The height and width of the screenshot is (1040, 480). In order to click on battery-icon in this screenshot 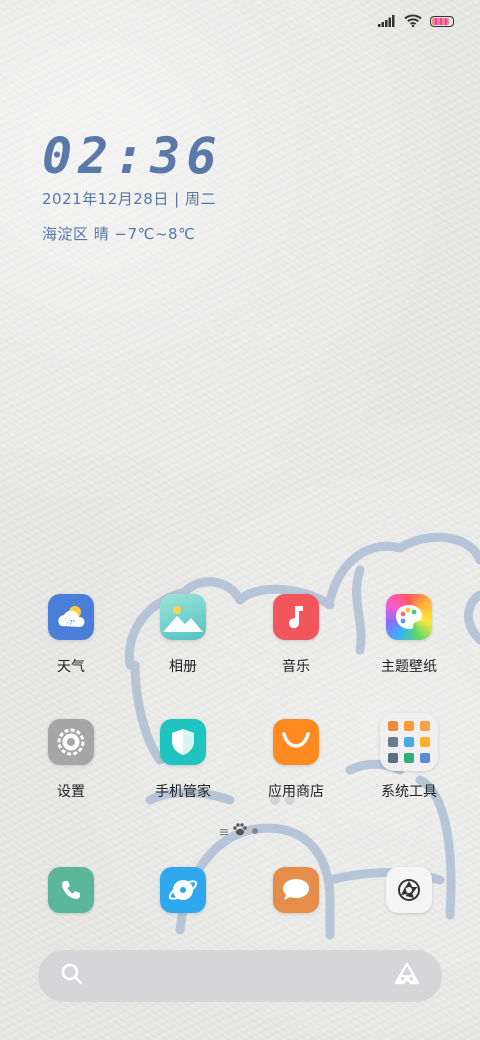, I will do `click(442, 21)`.